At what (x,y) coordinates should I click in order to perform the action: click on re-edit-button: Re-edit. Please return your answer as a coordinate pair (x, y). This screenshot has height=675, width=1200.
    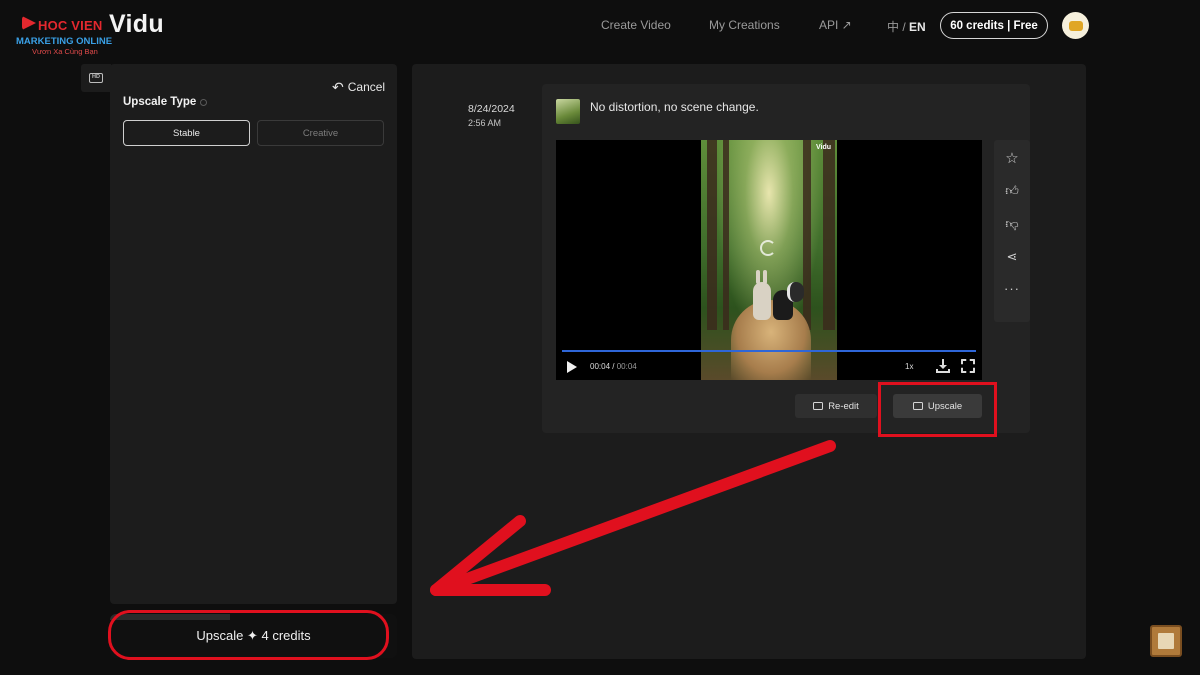
    Looking at the image, I should click on (836, 406).